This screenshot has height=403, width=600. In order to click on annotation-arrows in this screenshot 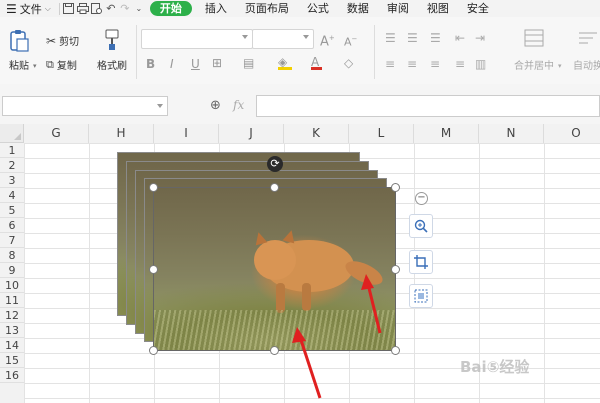, I will do `click(337, 336)`.